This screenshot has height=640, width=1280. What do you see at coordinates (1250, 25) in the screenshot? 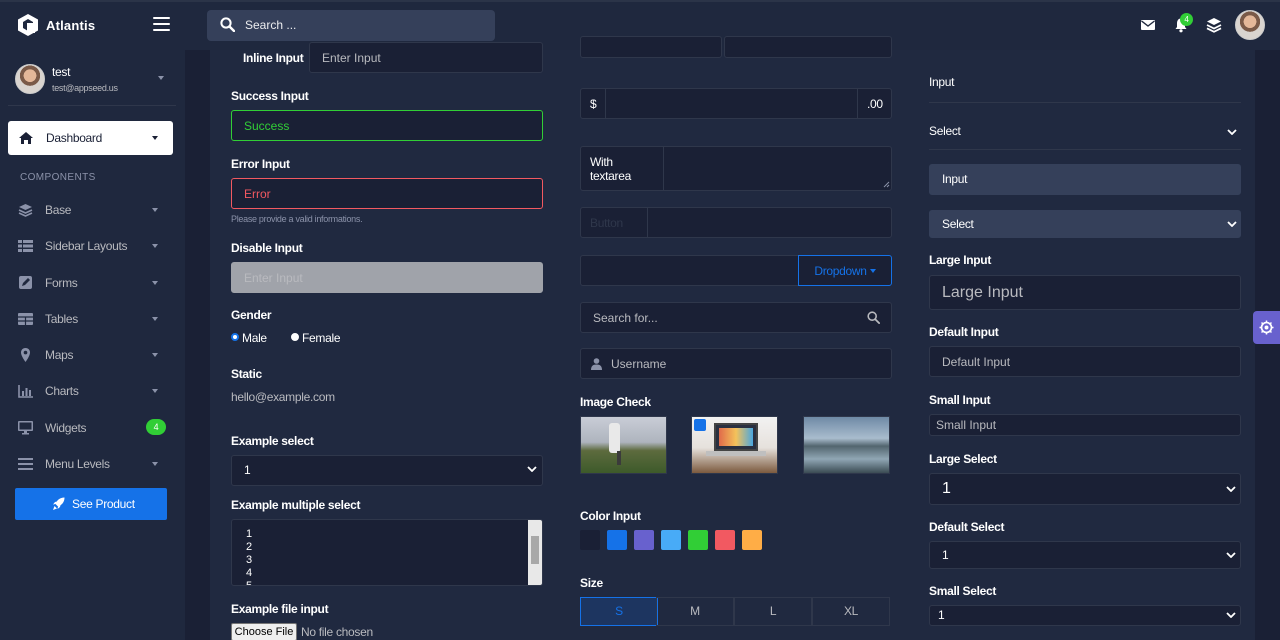
I see `header-avatar` at bounding box center [1250, 25].